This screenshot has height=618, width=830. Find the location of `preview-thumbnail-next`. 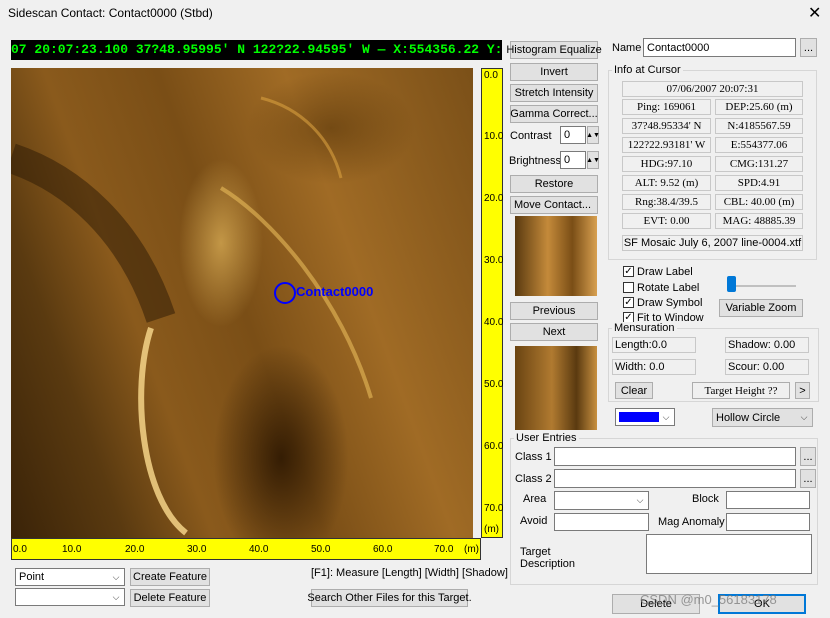

preview-thumbnail-next is located at coordinates (556, 388).